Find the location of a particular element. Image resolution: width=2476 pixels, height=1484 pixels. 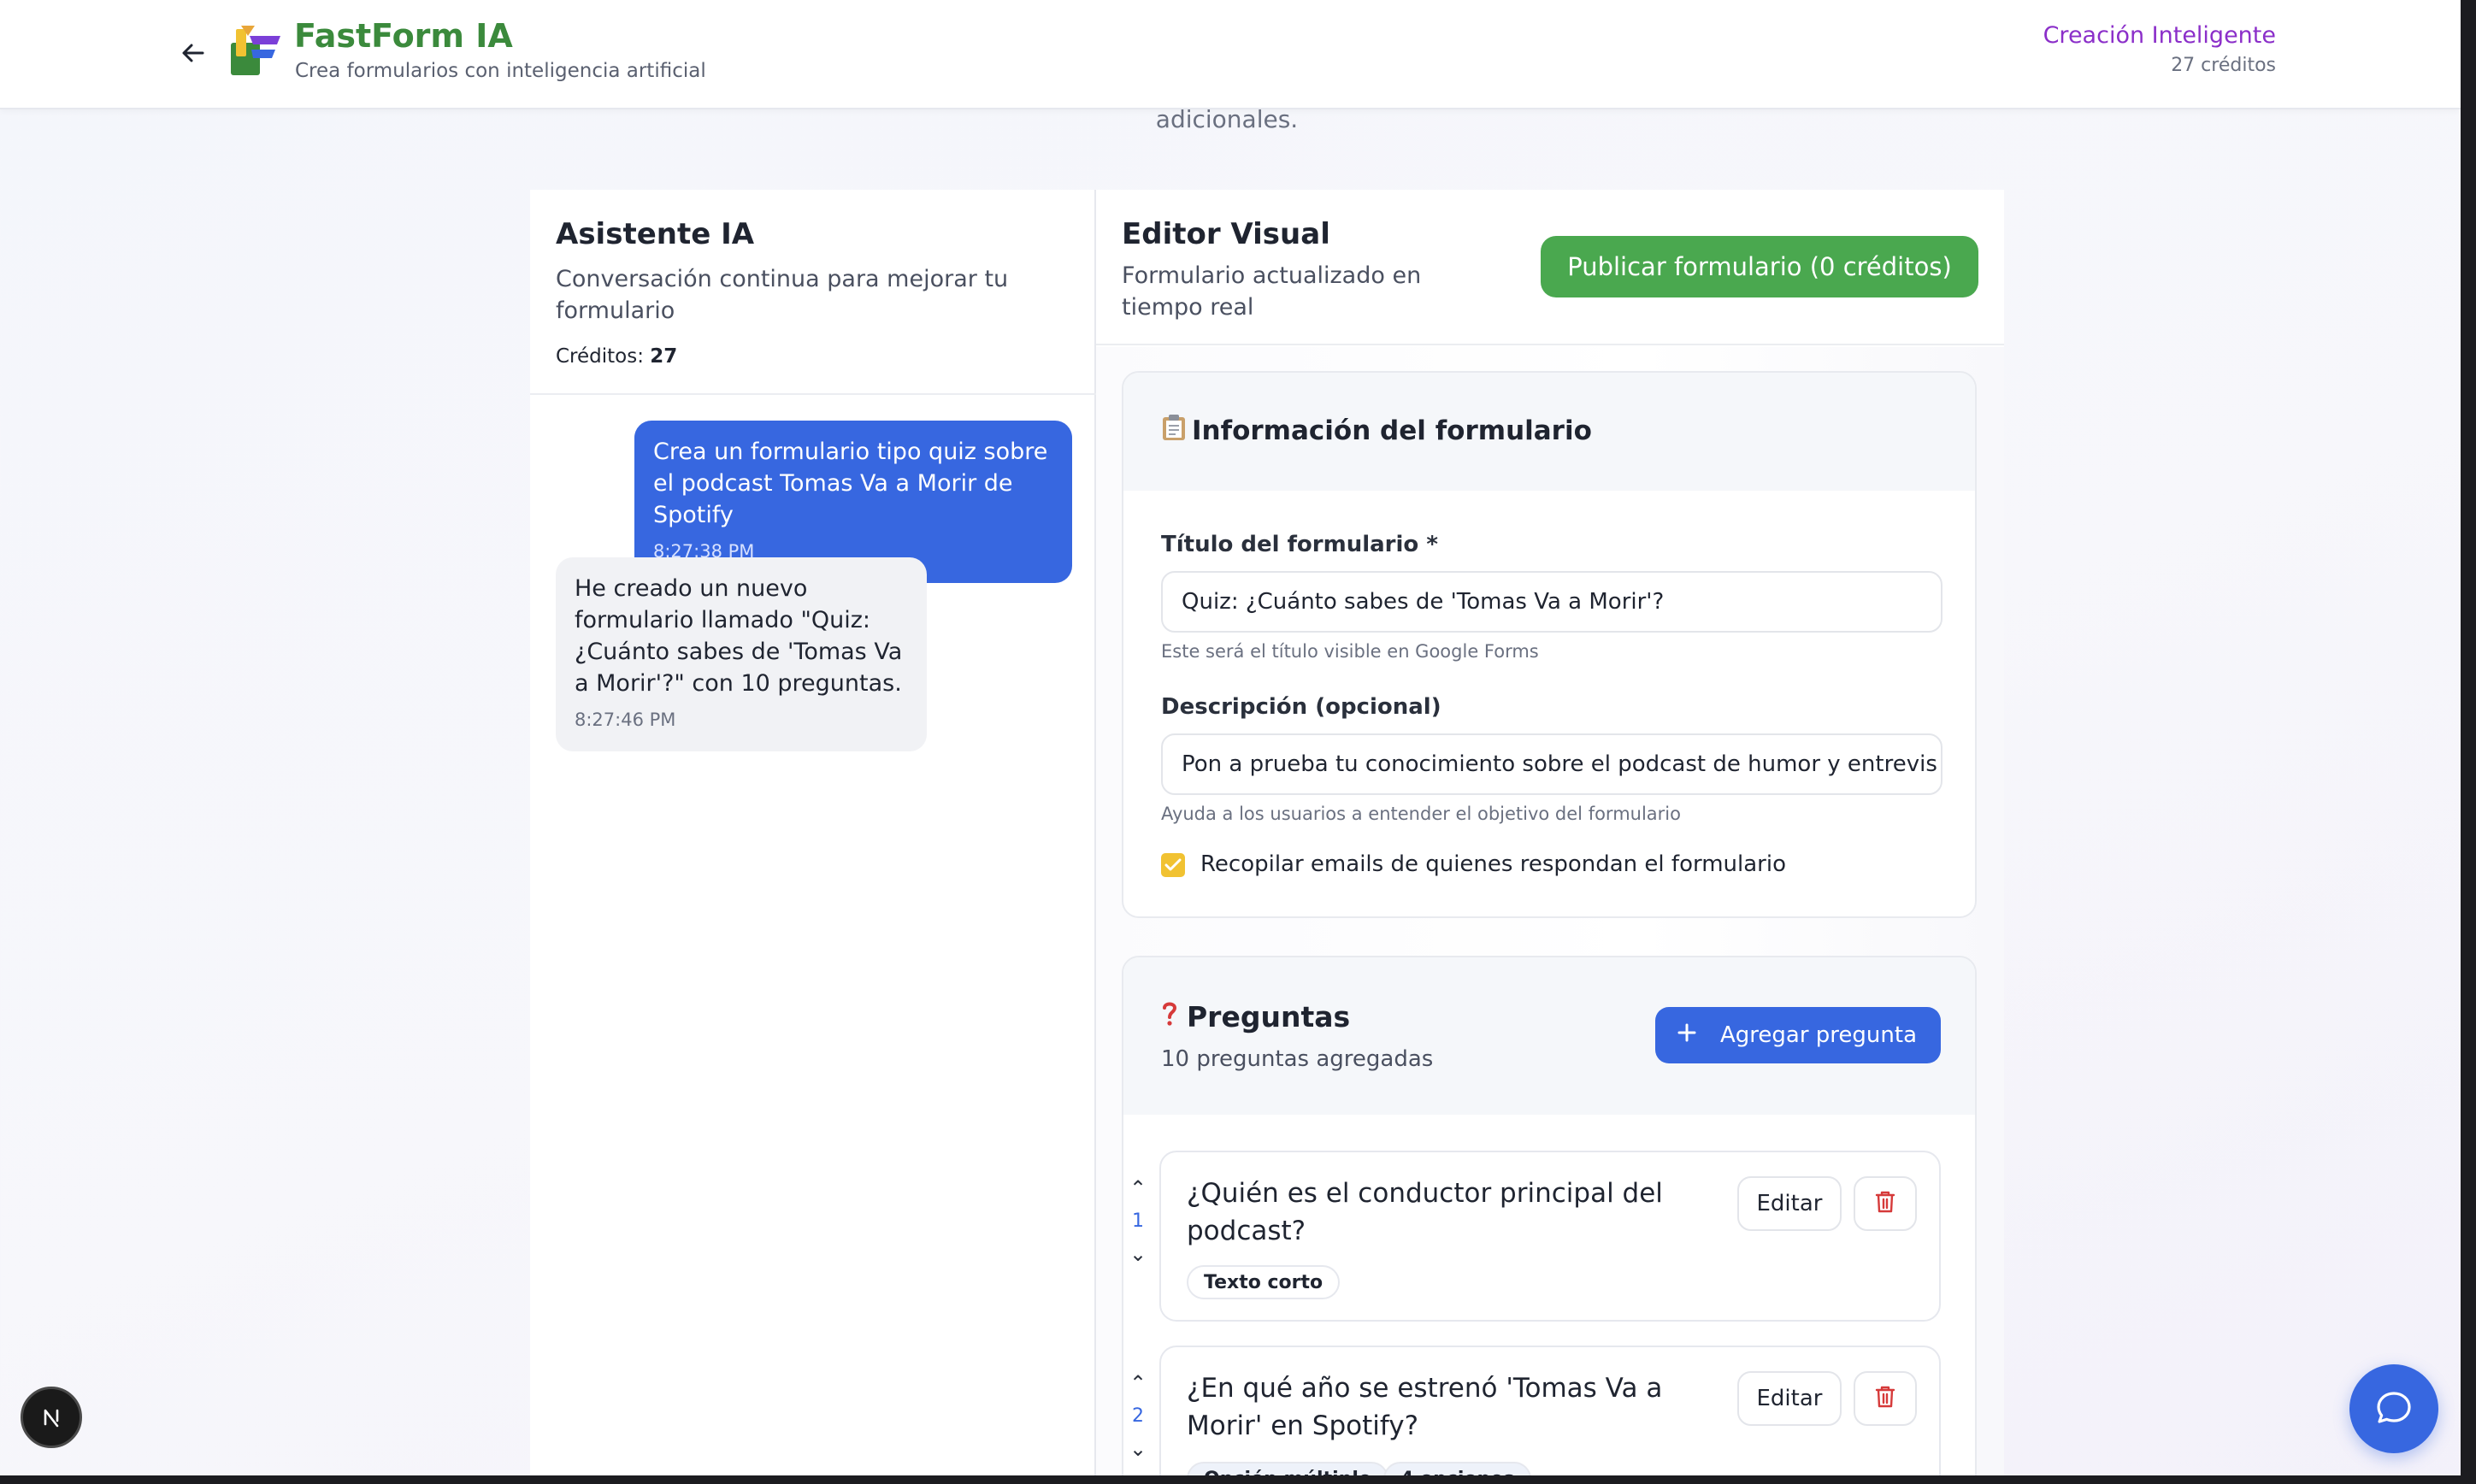

add-question-button: Agregar pregunta is located at coordinates (1798, 1035).